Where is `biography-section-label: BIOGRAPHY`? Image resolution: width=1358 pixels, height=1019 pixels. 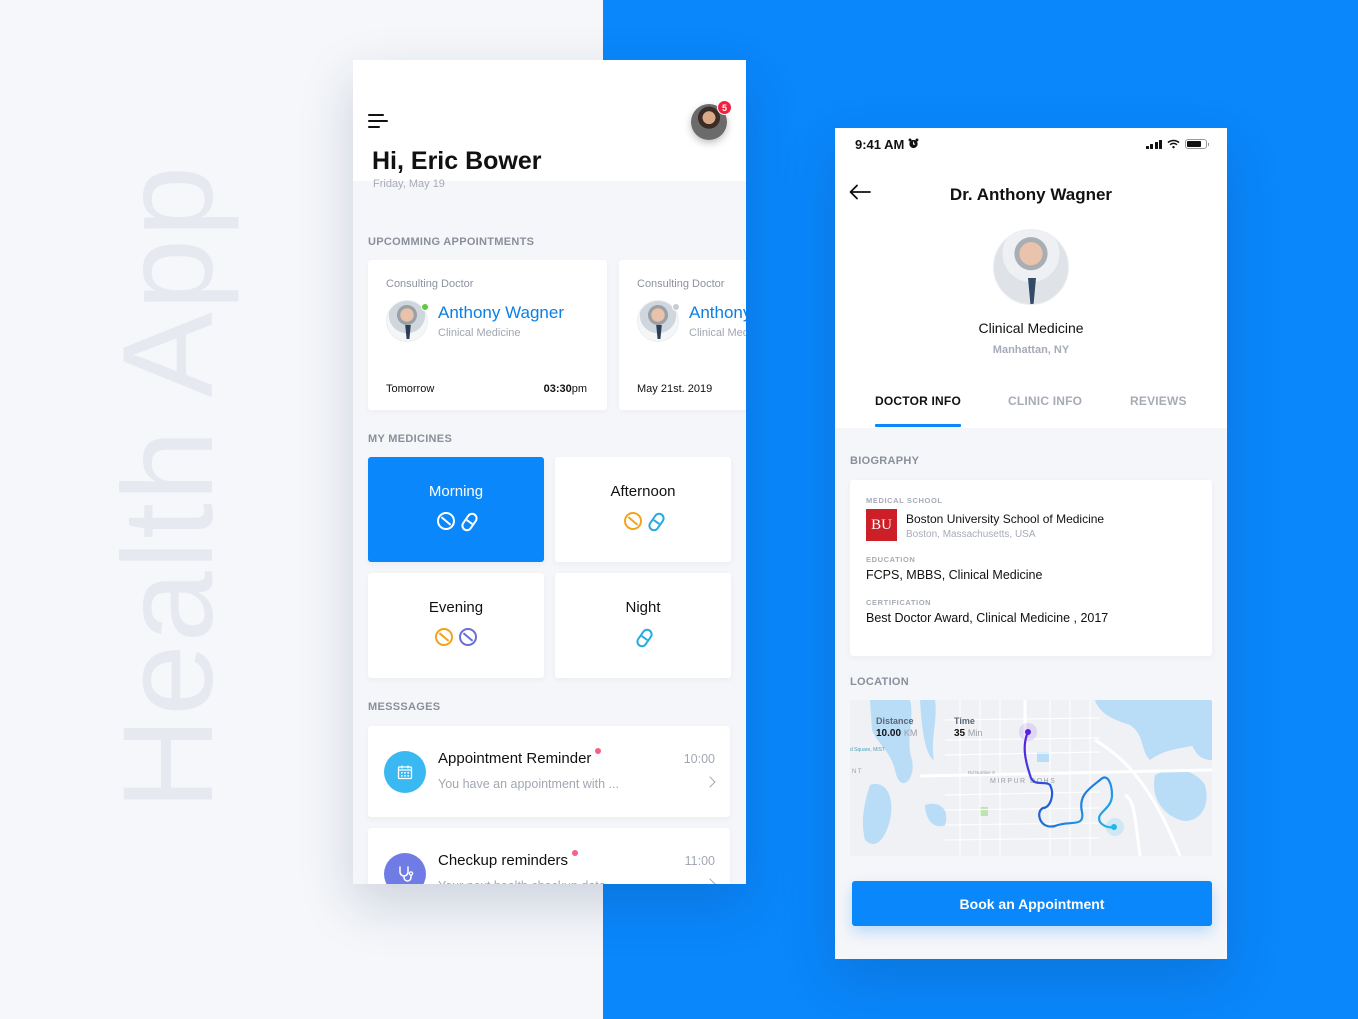
biography-section-label: BIOGRAPHY is located at coordinates (885, 461).